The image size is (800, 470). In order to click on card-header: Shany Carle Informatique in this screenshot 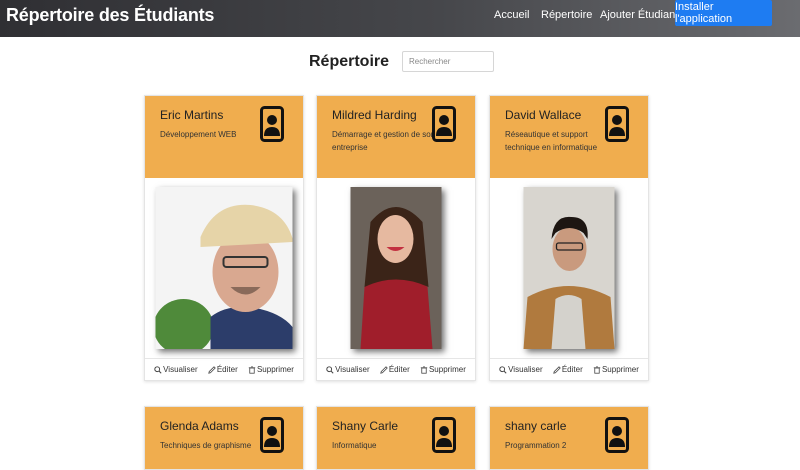, I will do `click(396, 438)`.